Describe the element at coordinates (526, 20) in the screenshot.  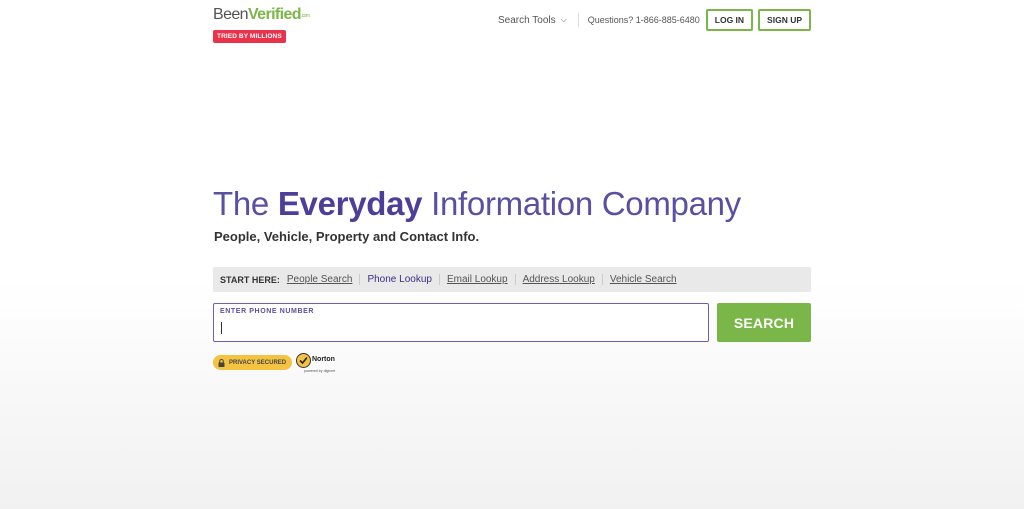
I see `search-tools-label: Search Tools` at that location.